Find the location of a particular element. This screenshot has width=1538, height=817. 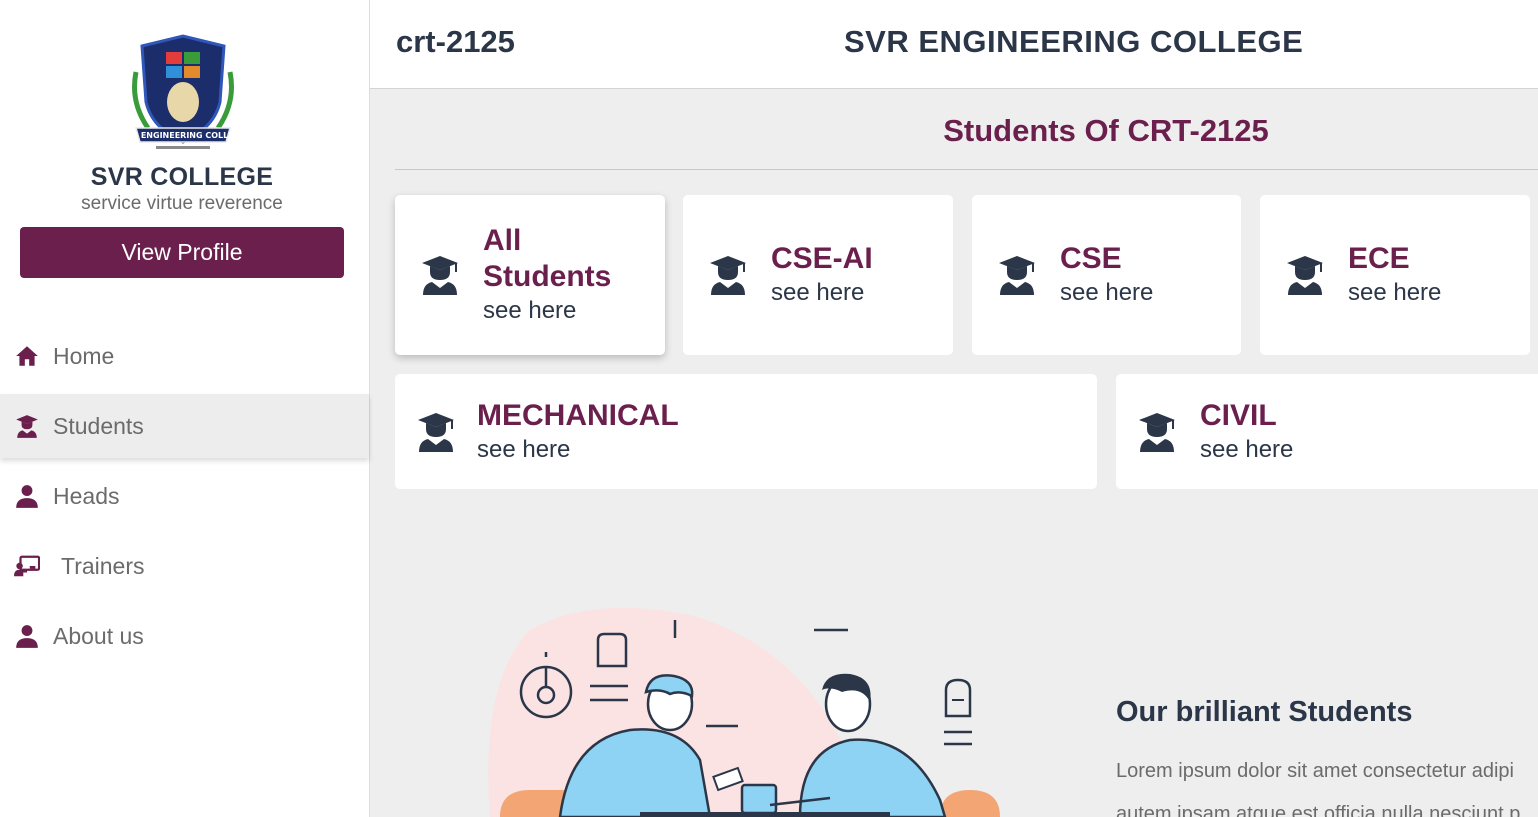

student-icon is located at coordinates (27, 426).